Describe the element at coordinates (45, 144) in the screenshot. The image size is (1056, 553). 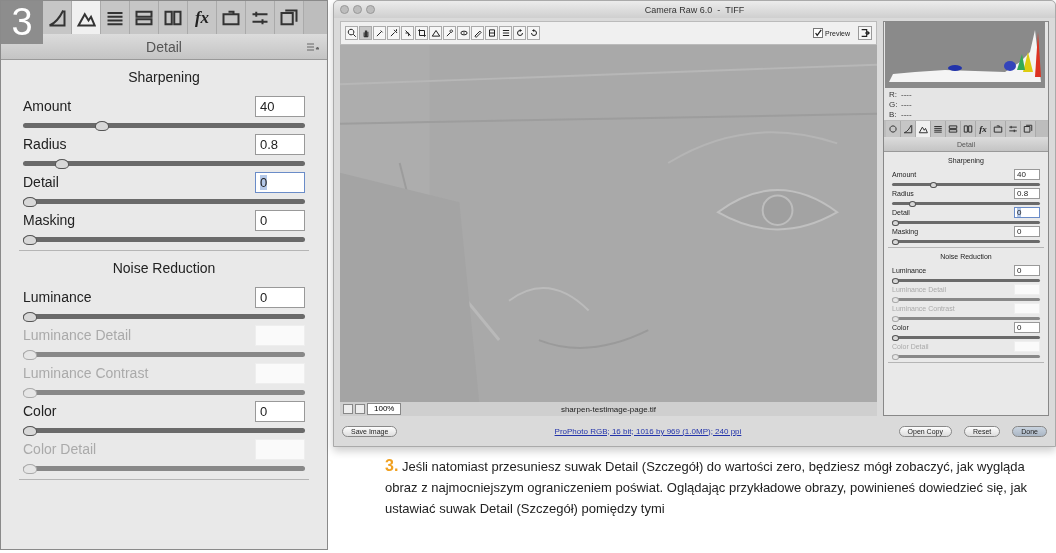
I see `slider-label: Radius` at that location.